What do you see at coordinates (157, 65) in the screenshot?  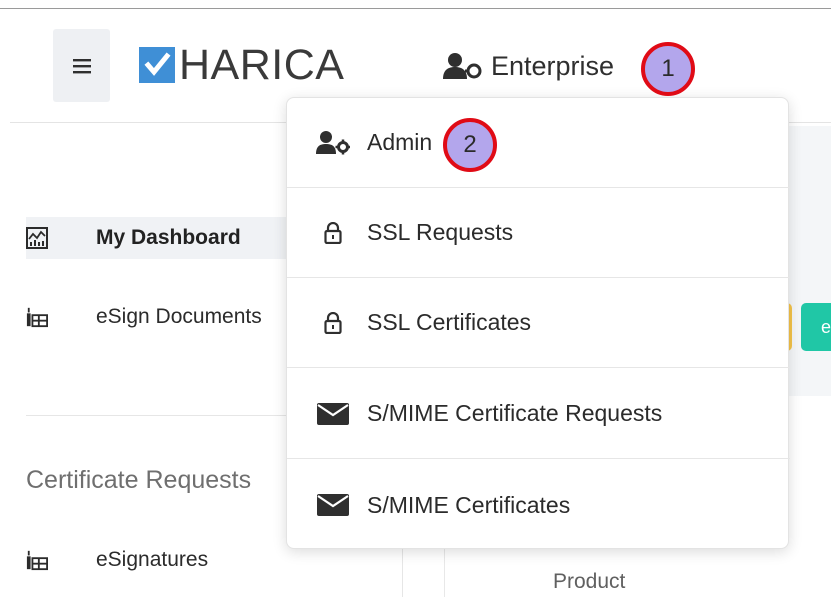 I see `logo-check-icon` at bounding box center [157, 65].